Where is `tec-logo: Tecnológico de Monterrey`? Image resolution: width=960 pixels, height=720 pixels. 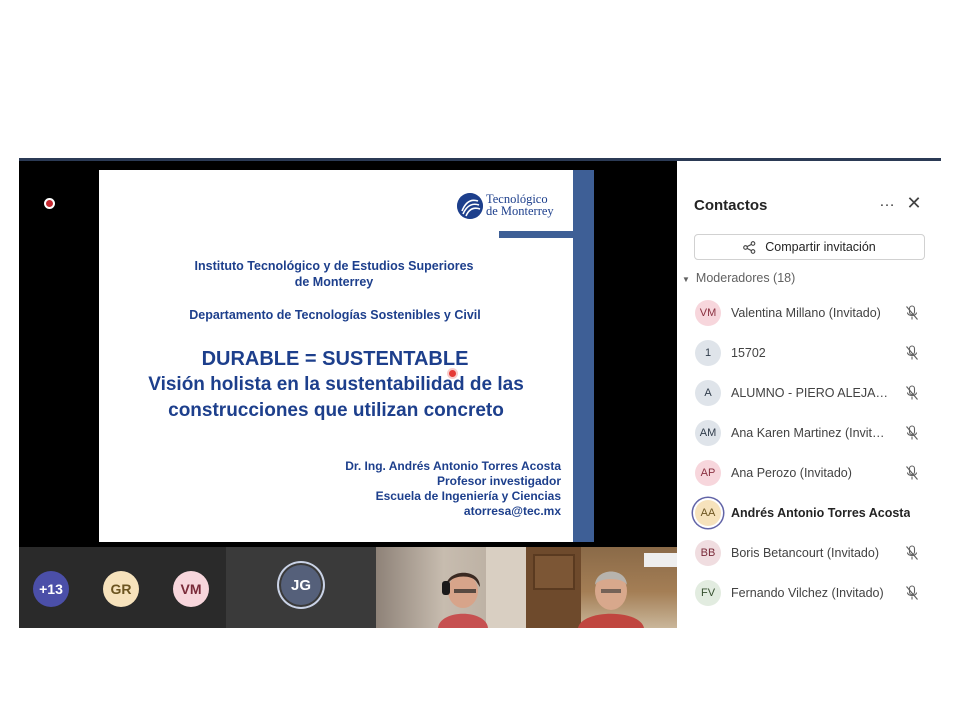
tec-logo: Tecnológico de Monterrey is located at coordinates (512, 207).